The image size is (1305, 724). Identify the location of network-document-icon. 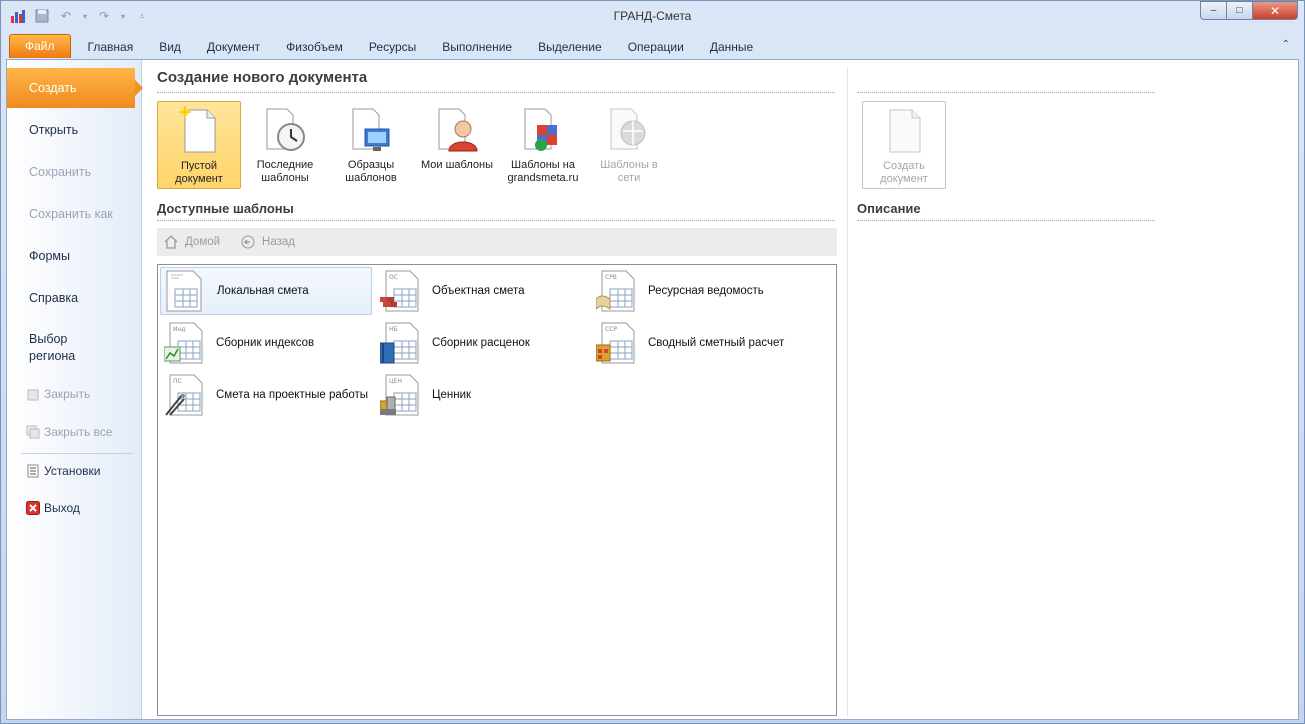
(629, 130).